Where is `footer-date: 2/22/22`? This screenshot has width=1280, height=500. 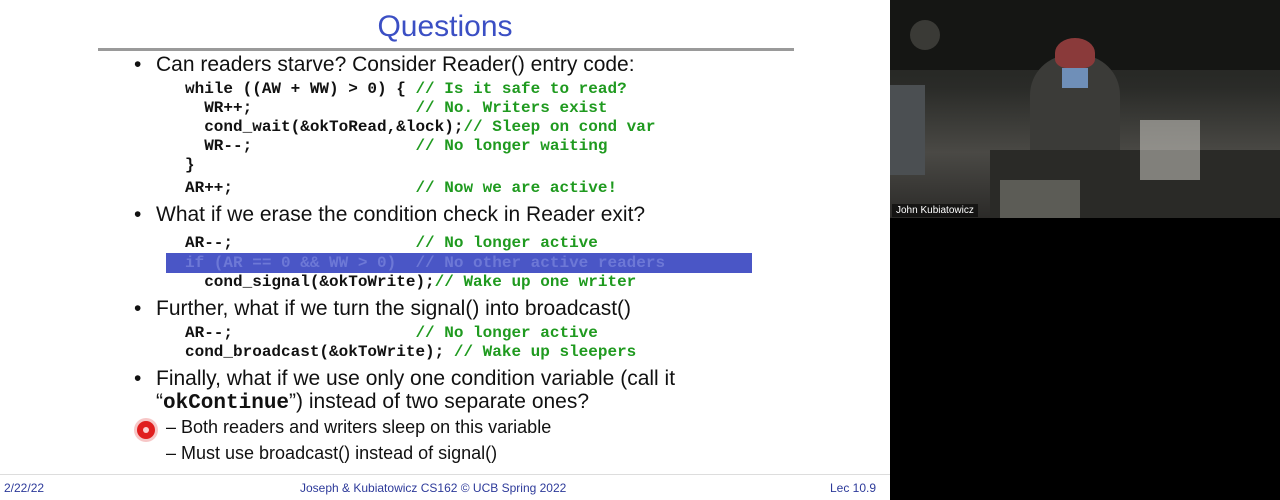 footer-date: 2/22/22 is located at coordinates (24, 488).